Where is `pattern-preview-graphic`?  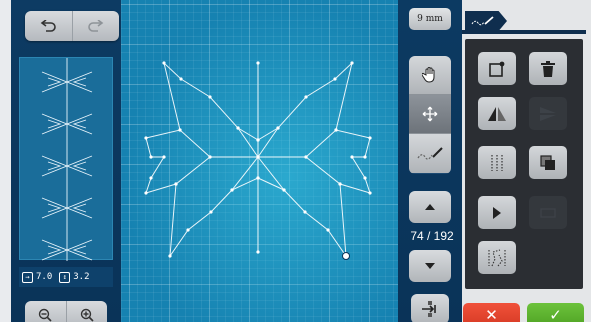 pattern-preview-graphic is located at coordinates (67, 159).